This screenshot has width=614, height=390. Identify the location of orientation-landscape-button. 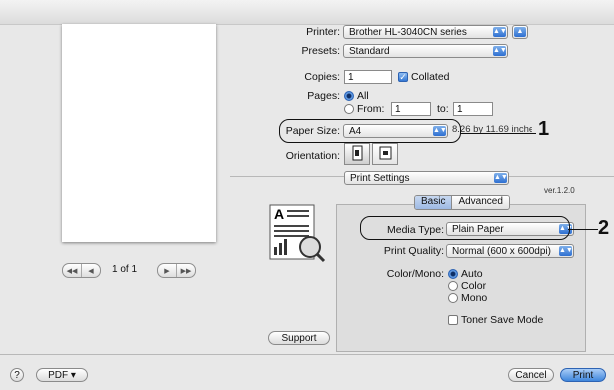
(385, 154).